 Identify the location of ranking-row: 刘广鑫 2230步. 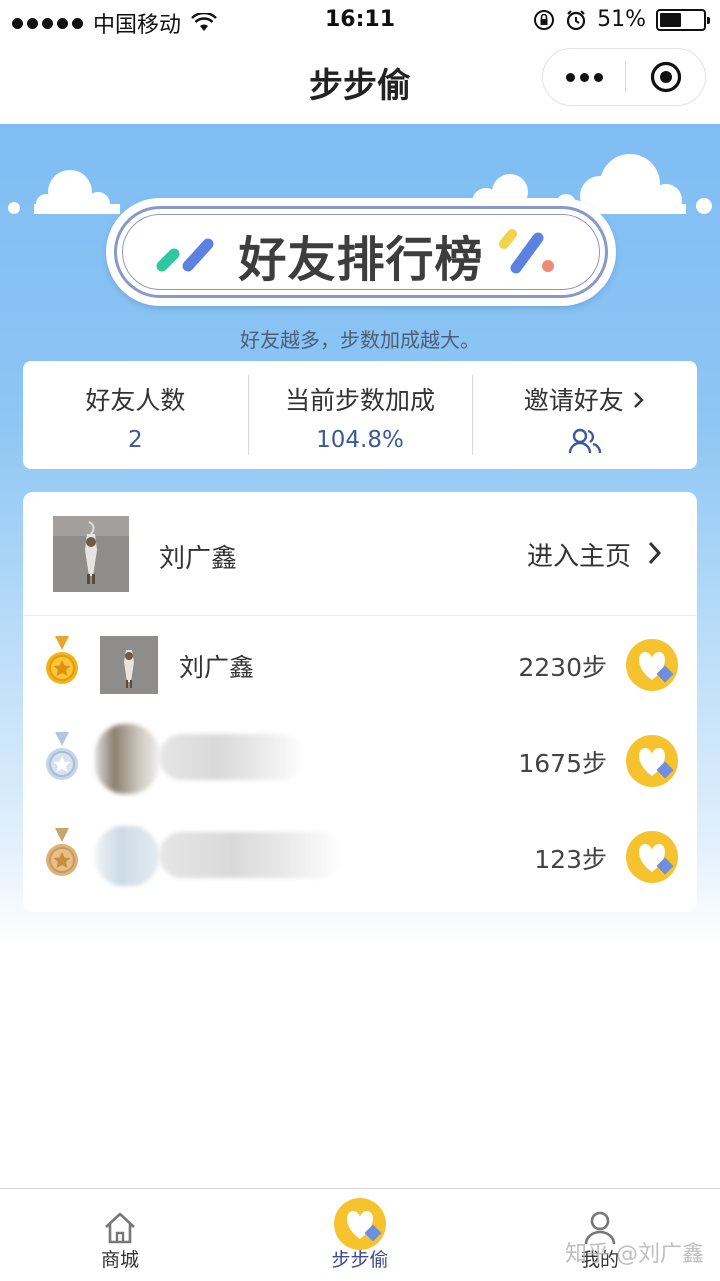
(360, 666).